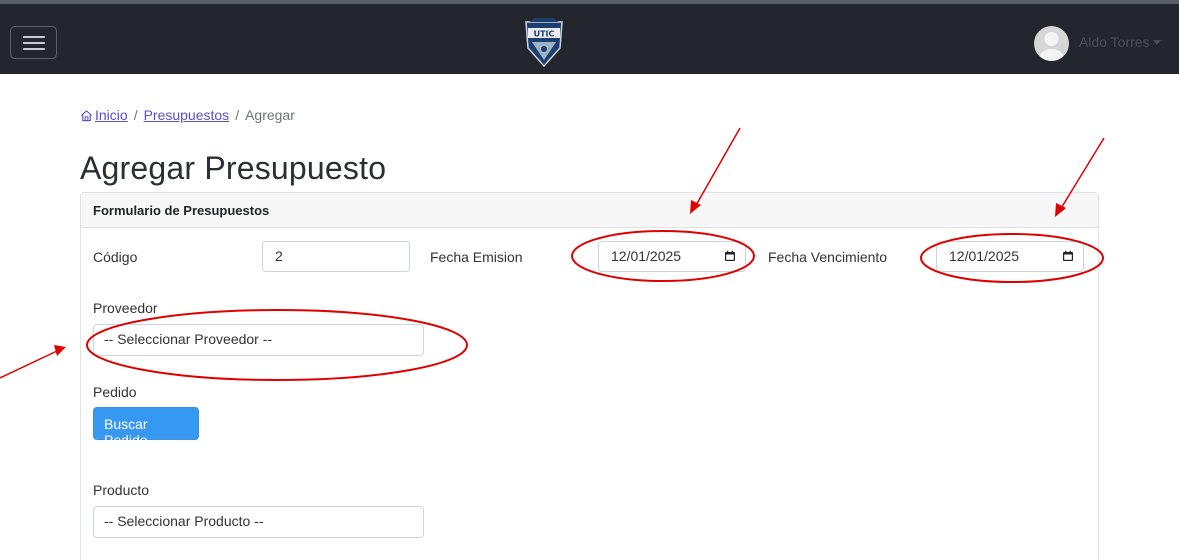  Describe the element at coordinates (336, 256) in the screenshot. I see `codigo-input: 2` at that location.